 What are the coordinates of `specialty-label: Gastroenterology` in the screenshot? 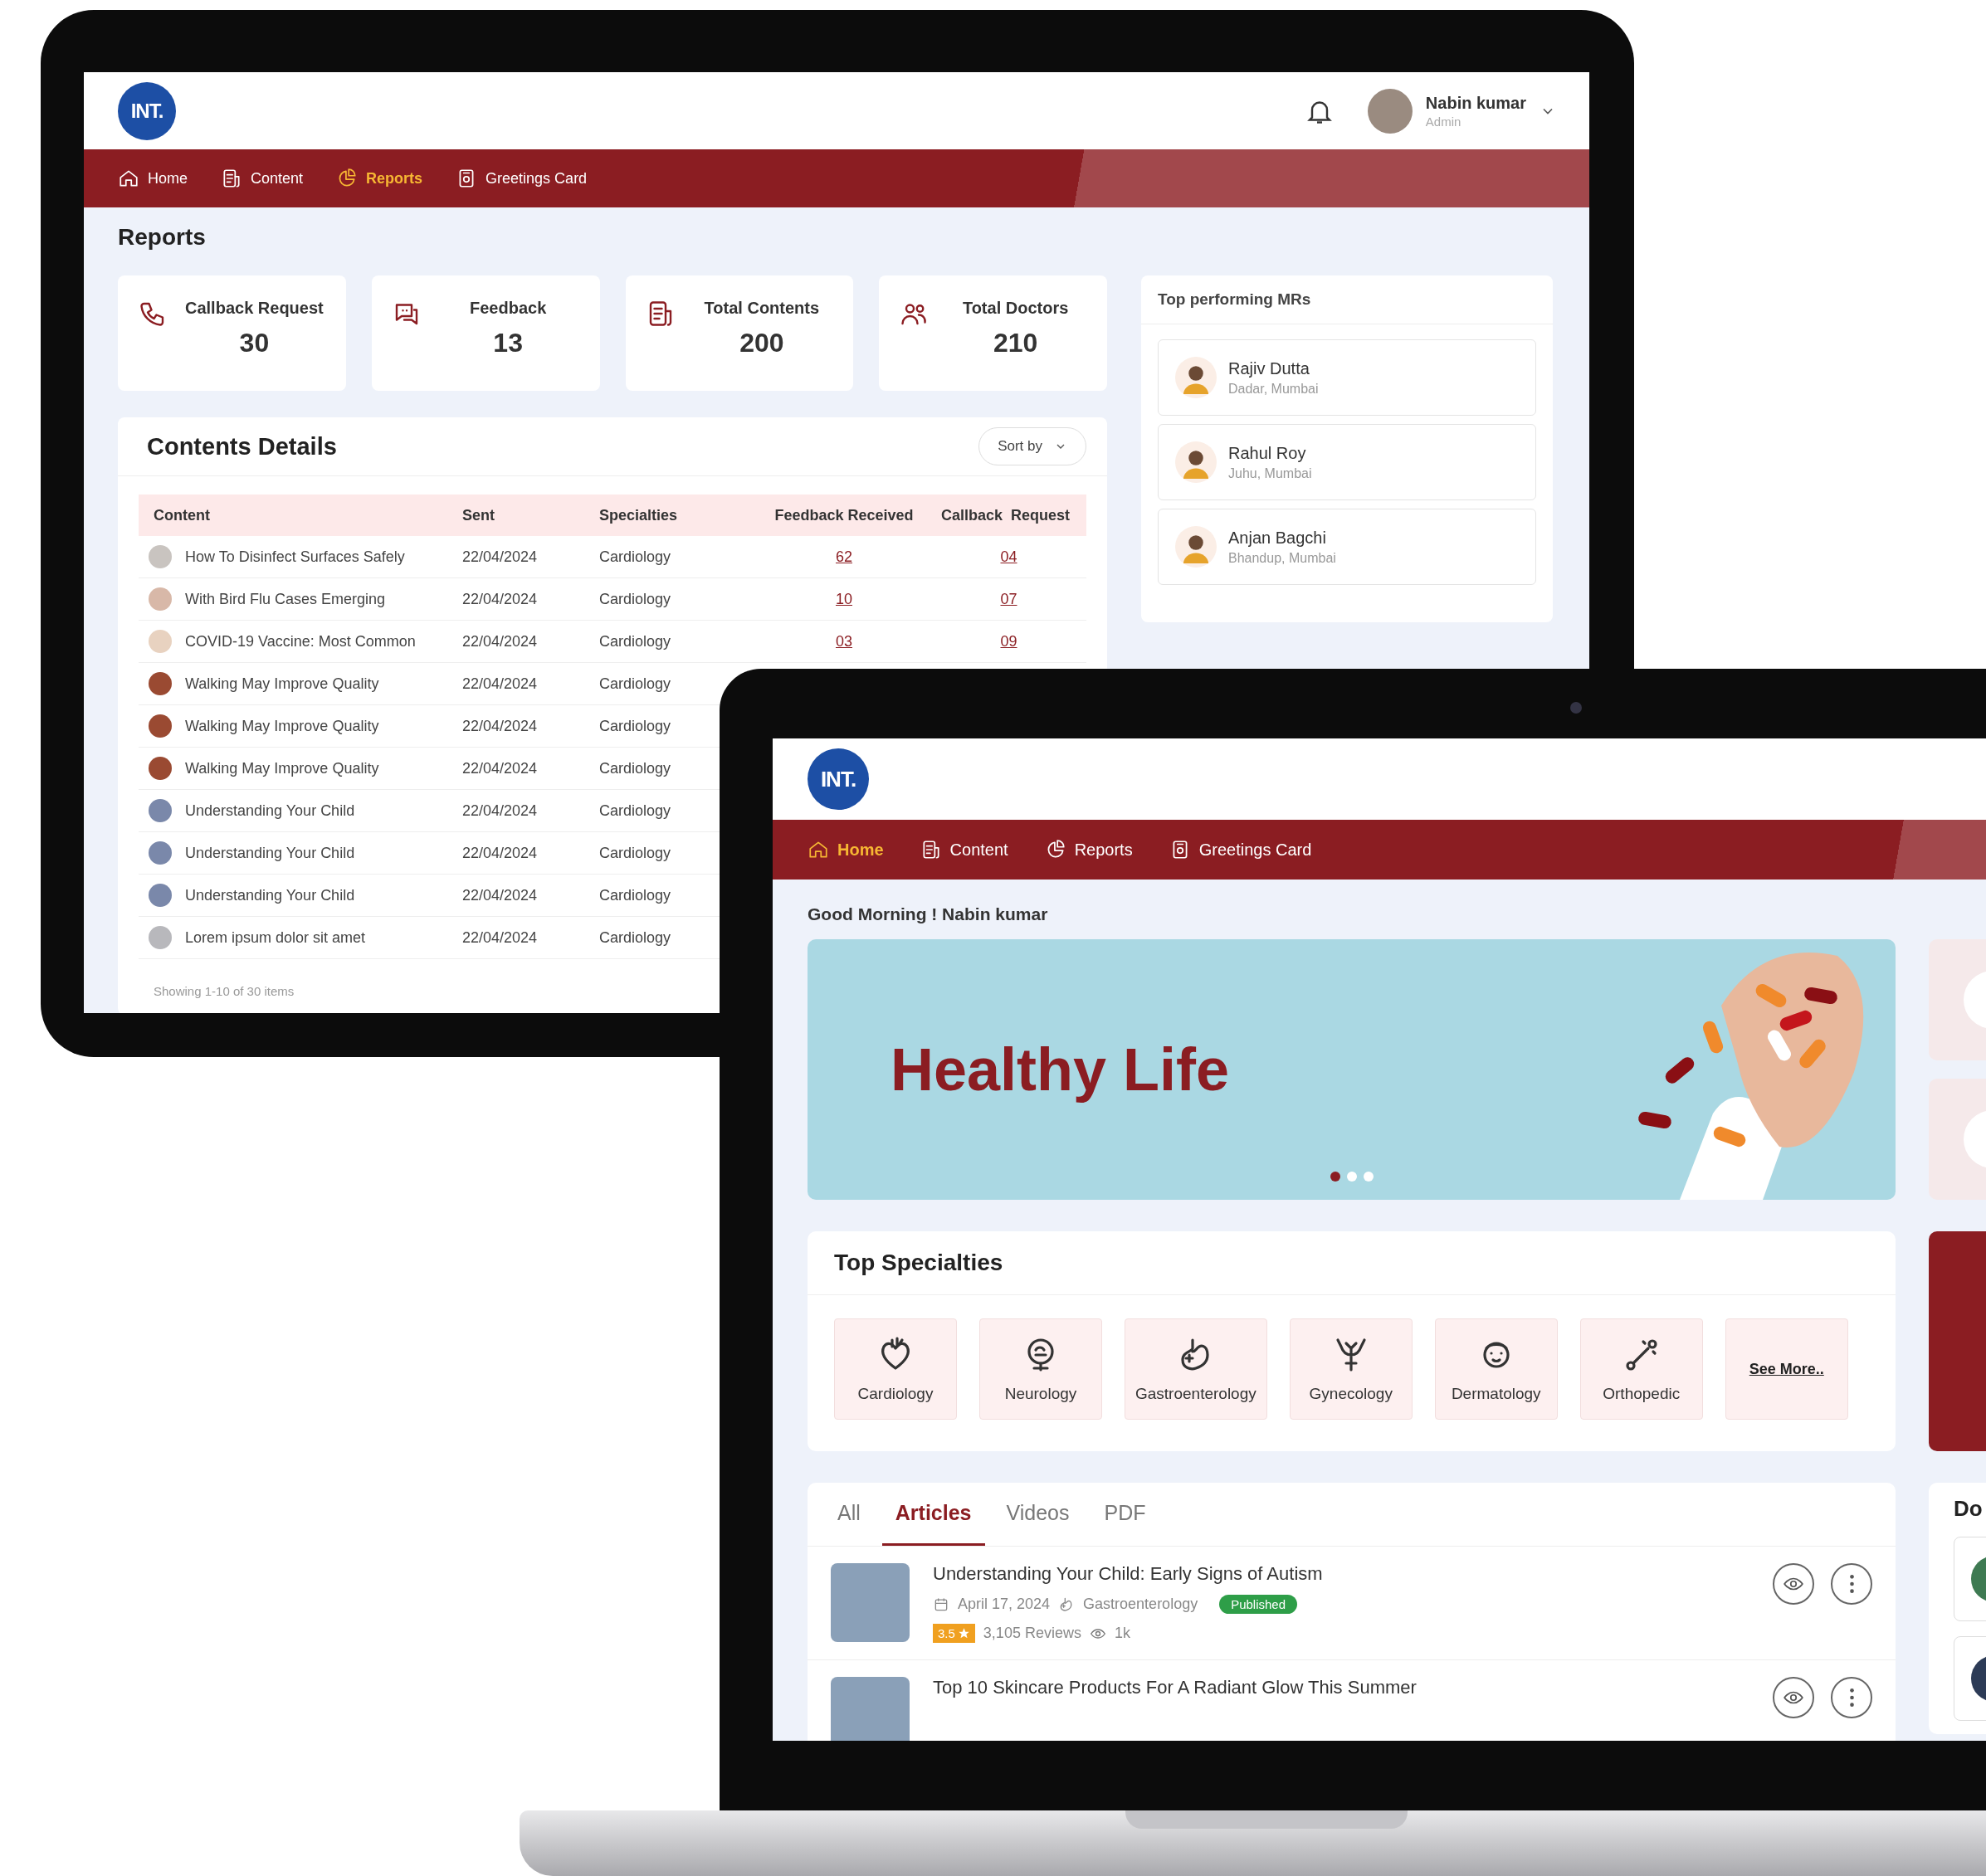 It's located at (1195, 1394).